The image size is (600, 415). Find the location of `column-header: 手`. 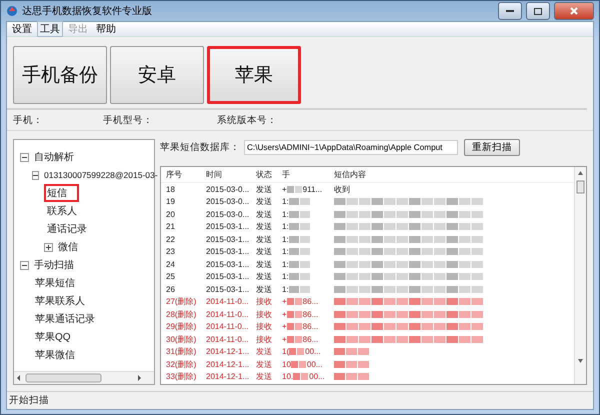

column-header: 手 is located at coordinates (286, 174).